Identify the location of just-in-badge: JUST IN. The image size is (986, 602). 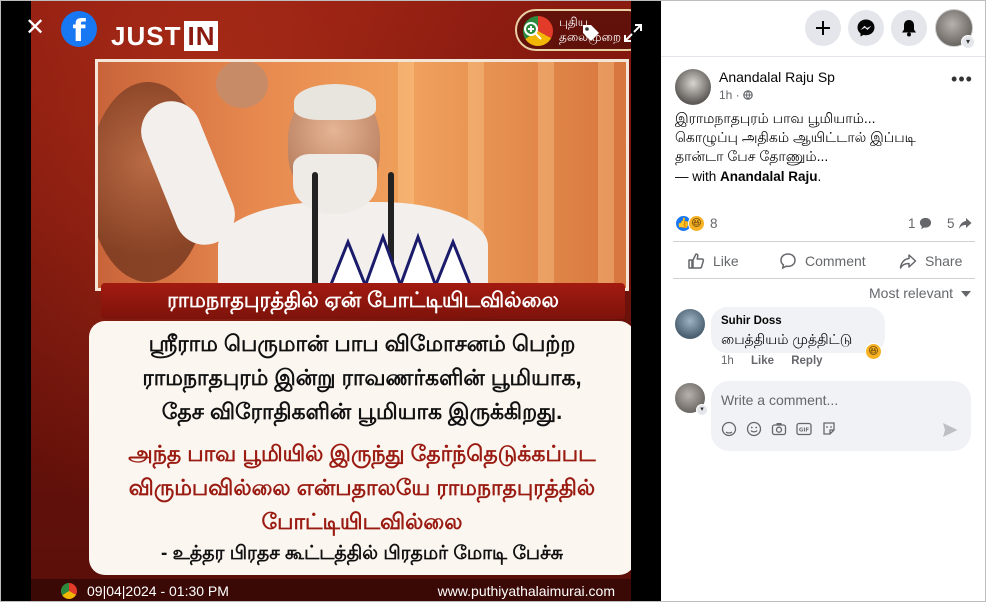
(165, 36).